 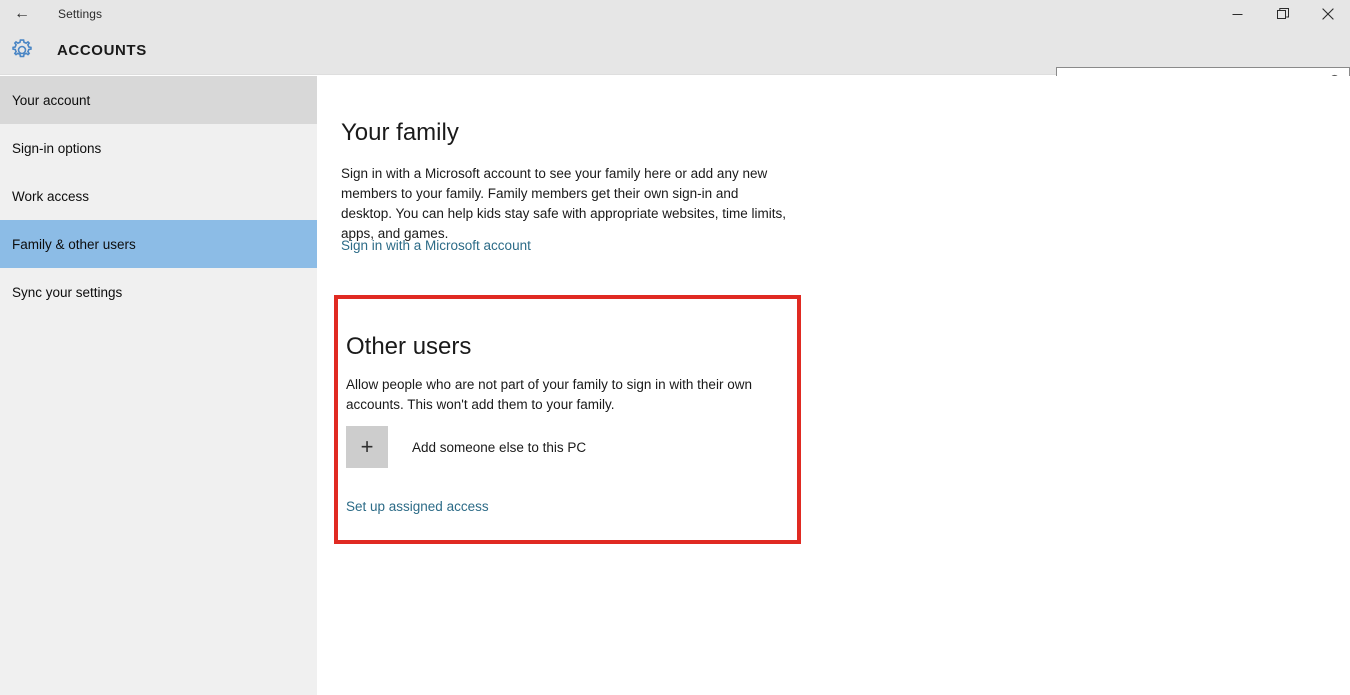 I want to click on your-family-heading: Your family, so click(x=400, y=133).